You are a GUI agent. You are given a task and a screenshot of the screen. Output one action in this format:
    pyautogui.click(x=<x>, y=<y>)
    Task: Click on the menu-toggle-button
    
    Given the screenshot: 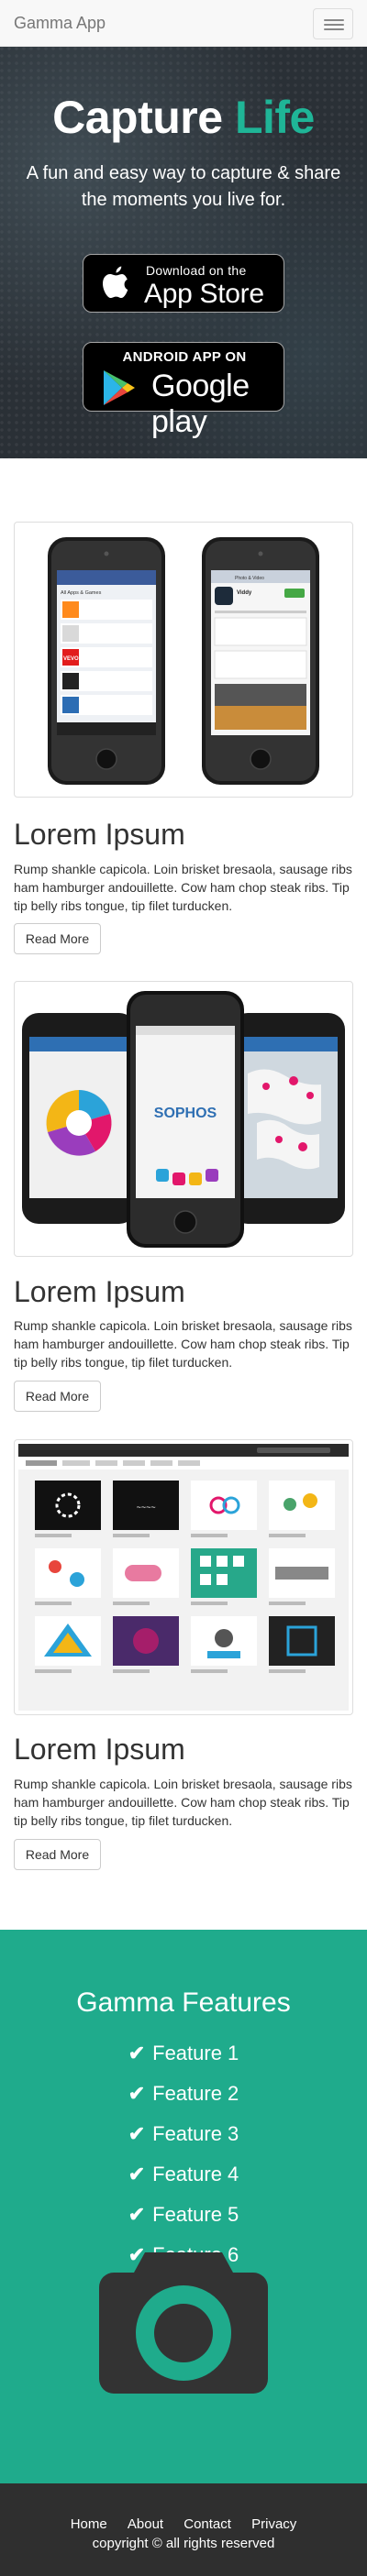 What is the action you would take?
    pyautogui.click(x=333, y=24)
    